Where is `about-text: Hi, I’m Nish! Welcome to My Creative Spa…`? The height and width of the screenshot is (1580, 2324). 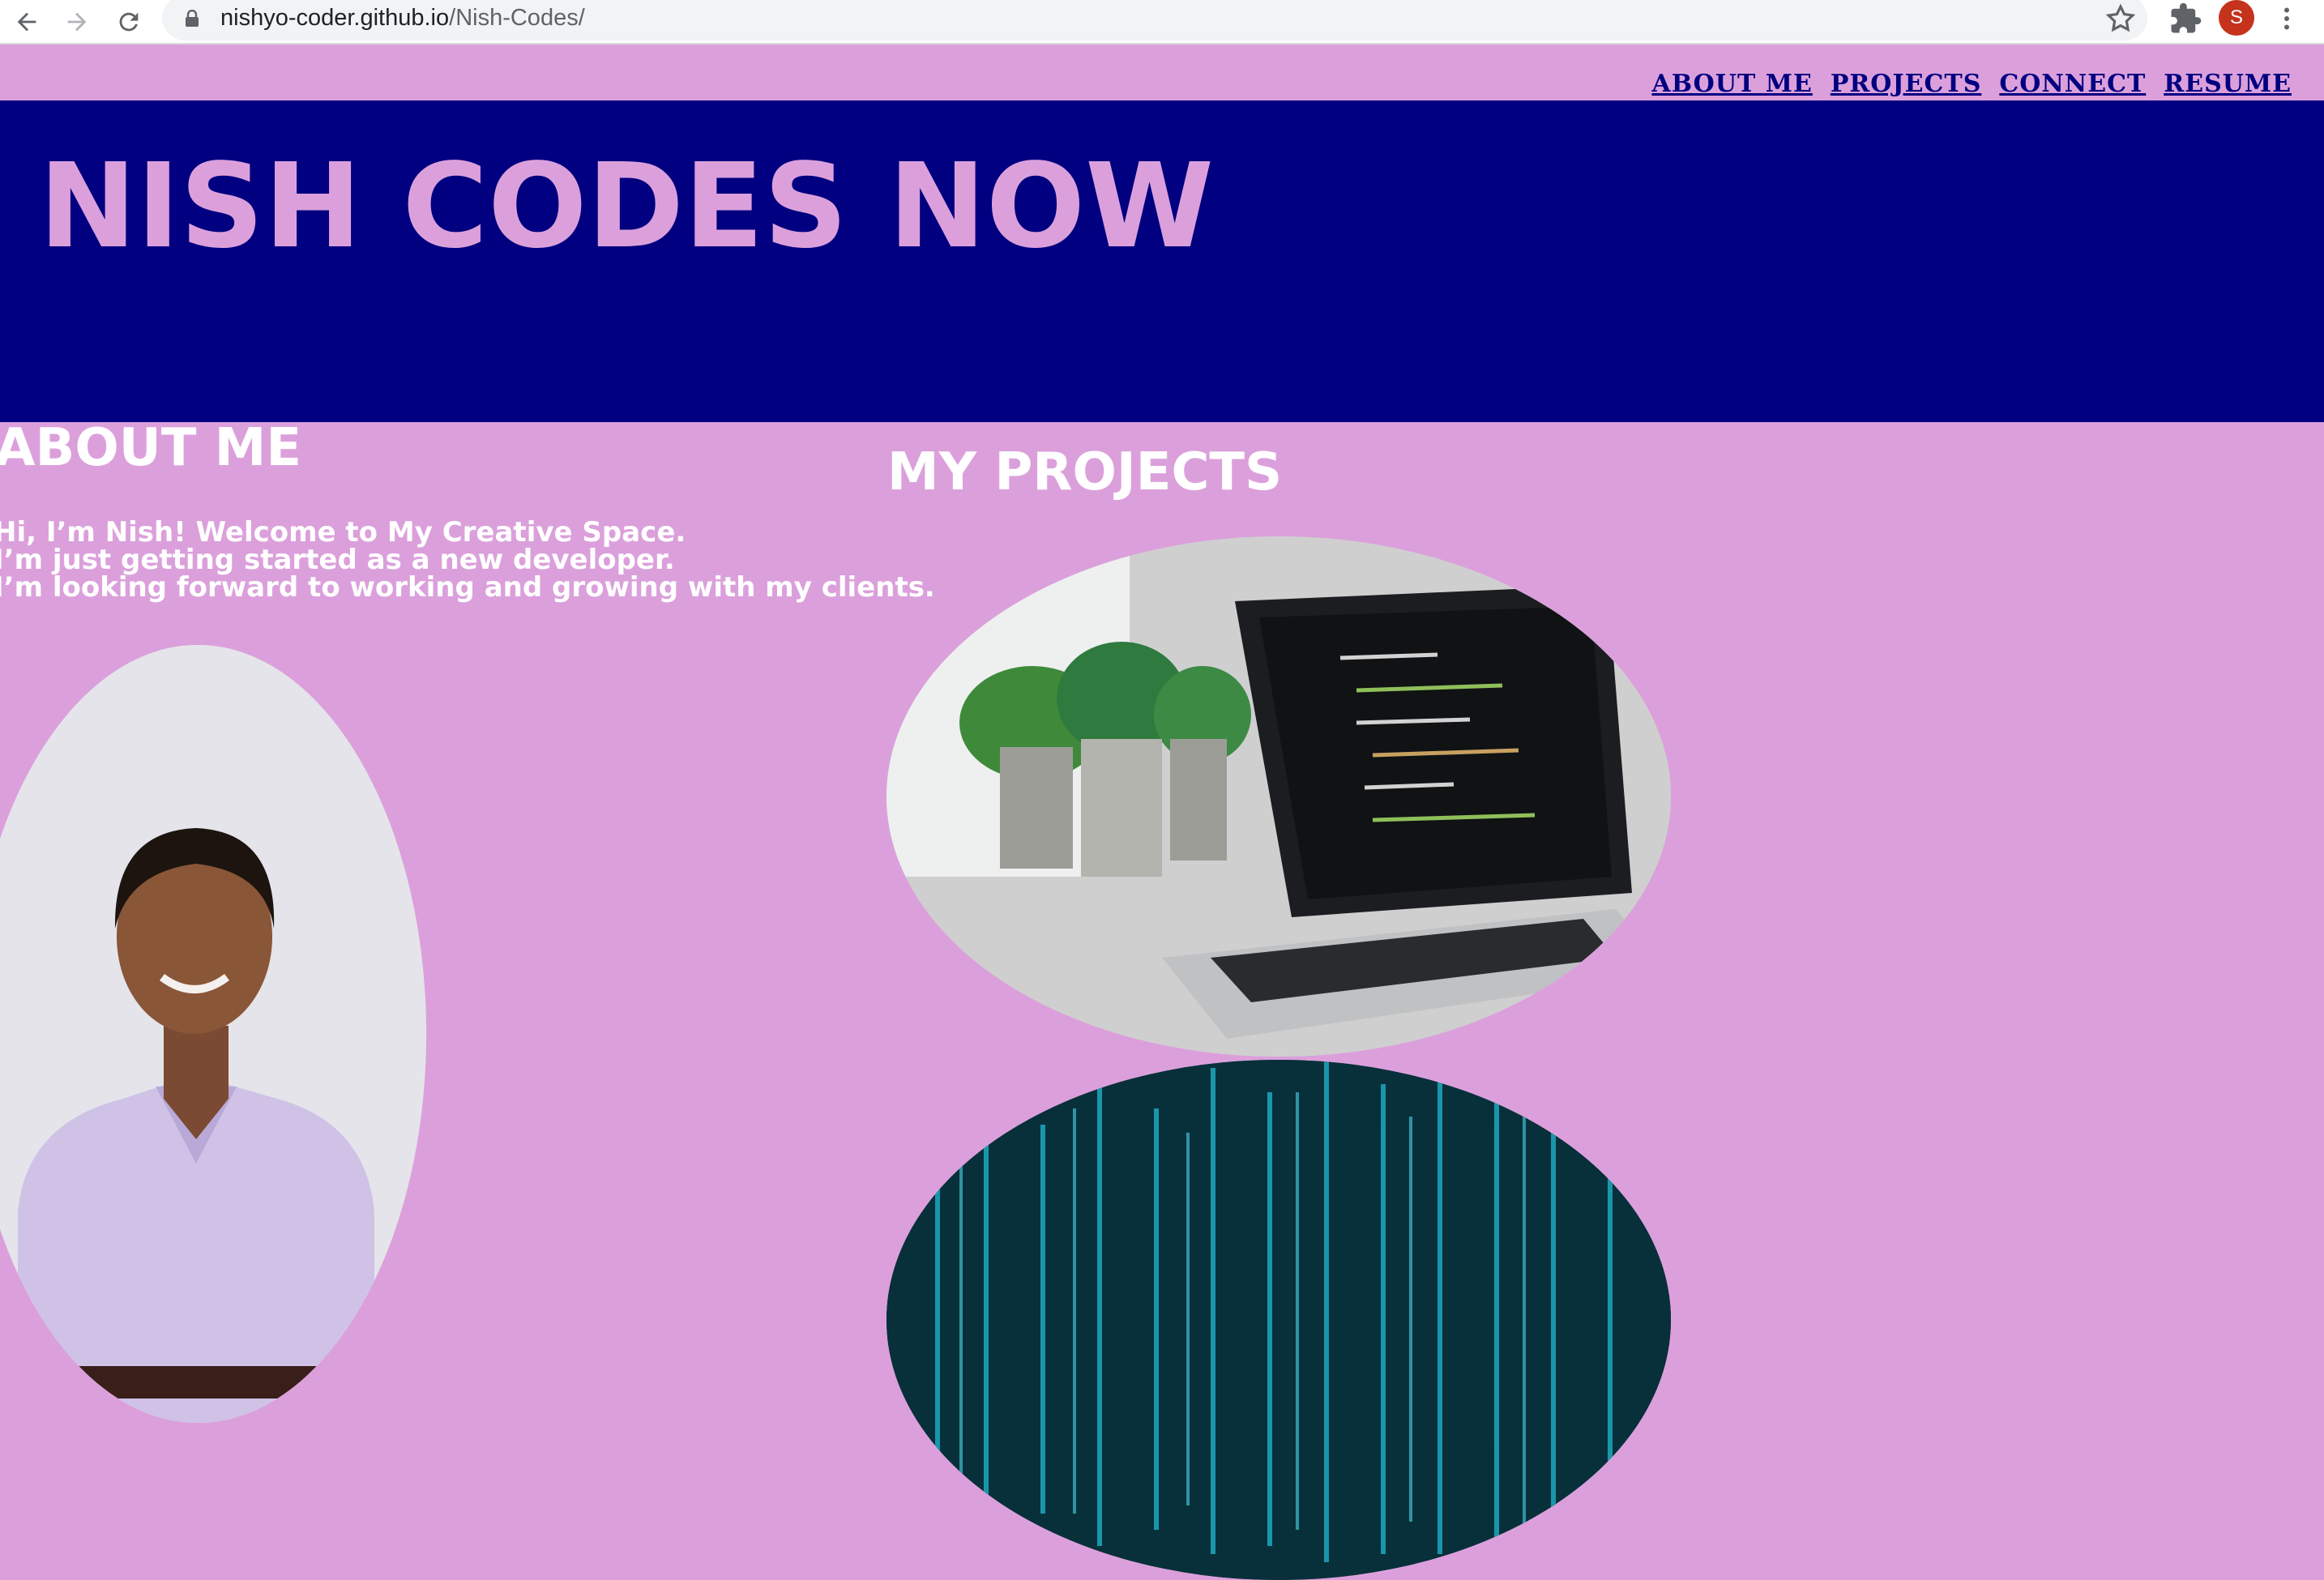
about-text: Hi, I’m Nish! Welcome to My Creative Spa… is located at coordinates (467, 560).